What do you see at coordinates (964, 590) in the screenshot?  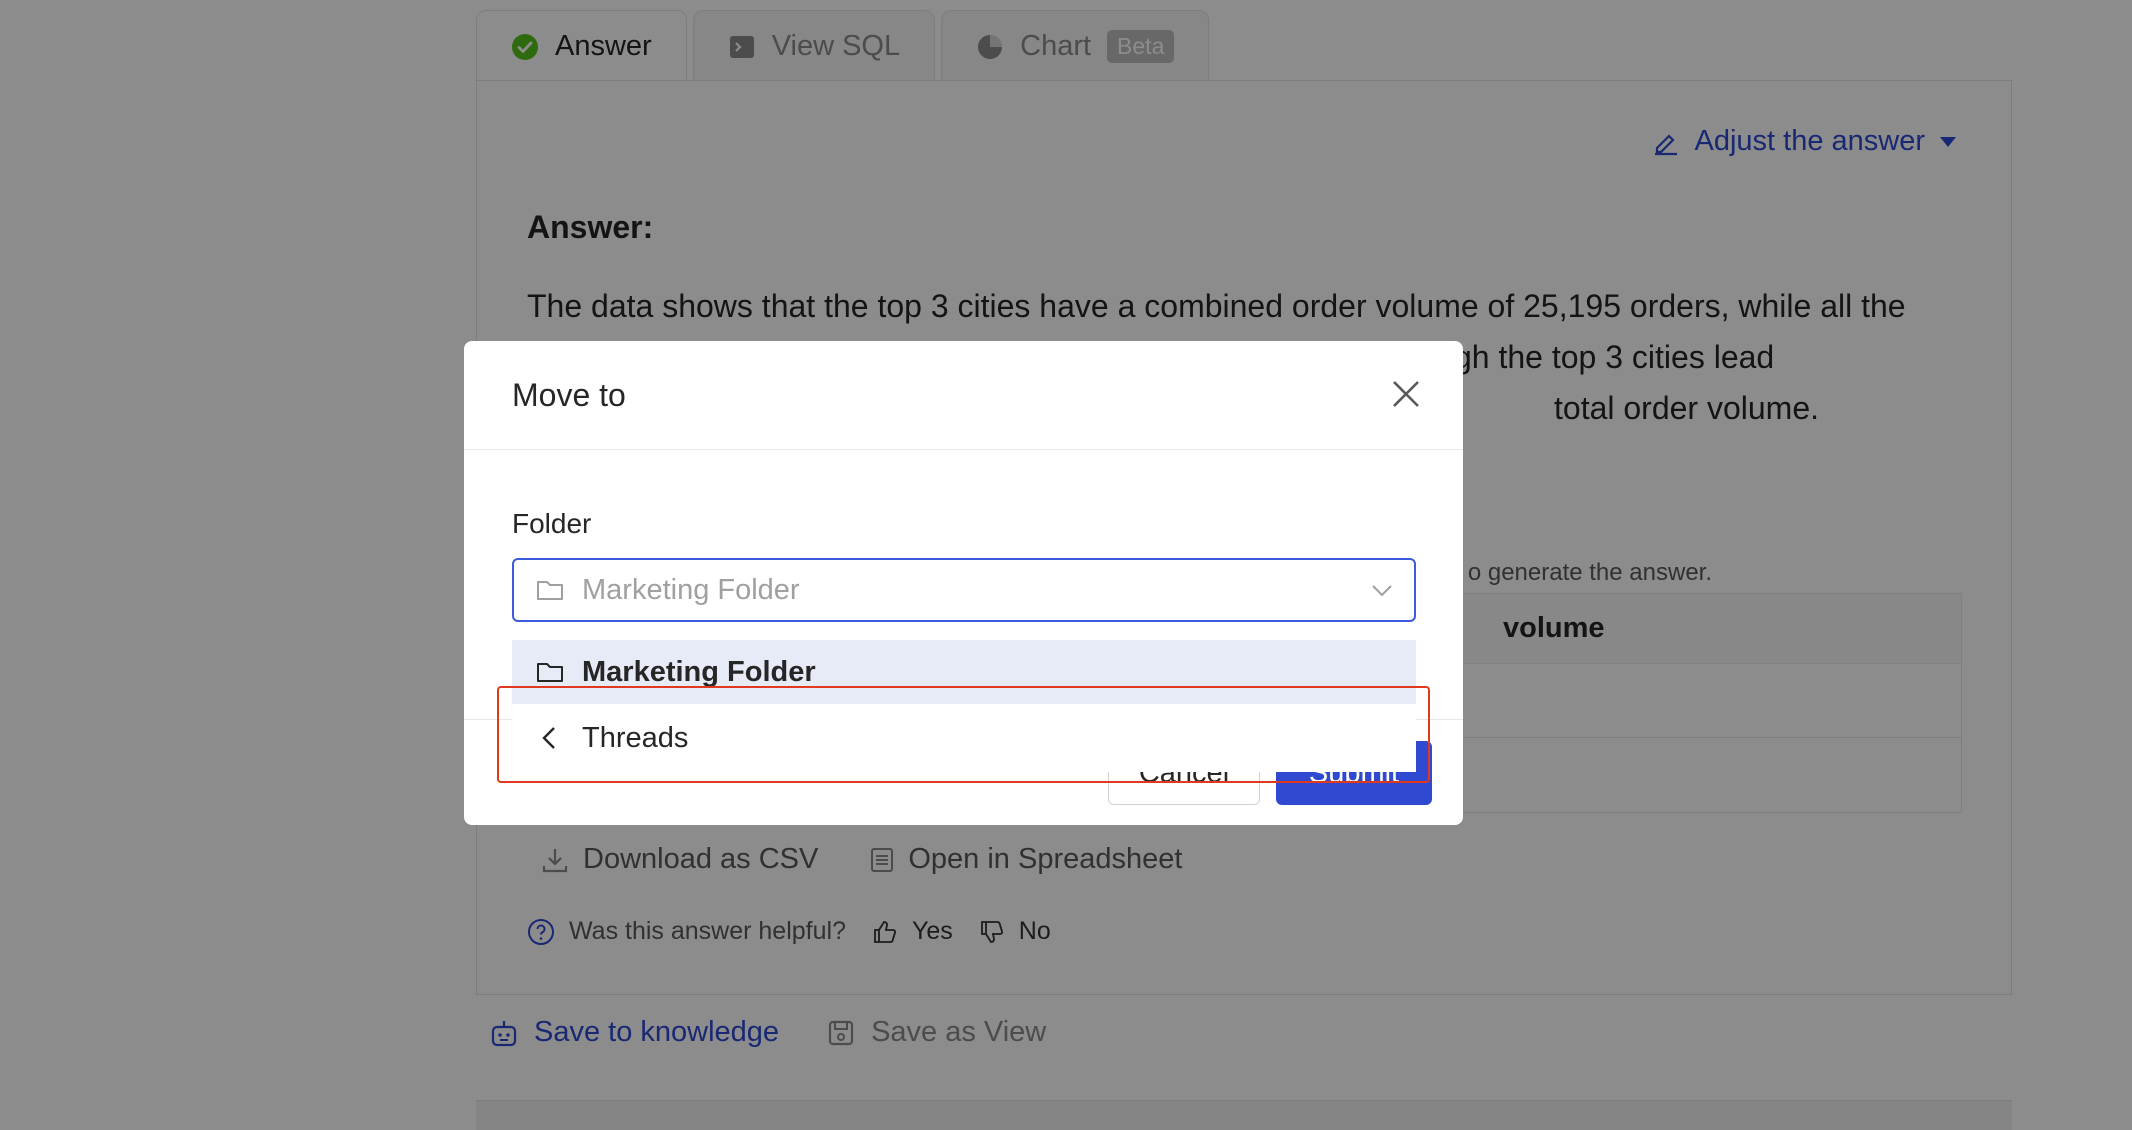 I see `folder-select: Marketing Folder` at bounding box center [964, 590].